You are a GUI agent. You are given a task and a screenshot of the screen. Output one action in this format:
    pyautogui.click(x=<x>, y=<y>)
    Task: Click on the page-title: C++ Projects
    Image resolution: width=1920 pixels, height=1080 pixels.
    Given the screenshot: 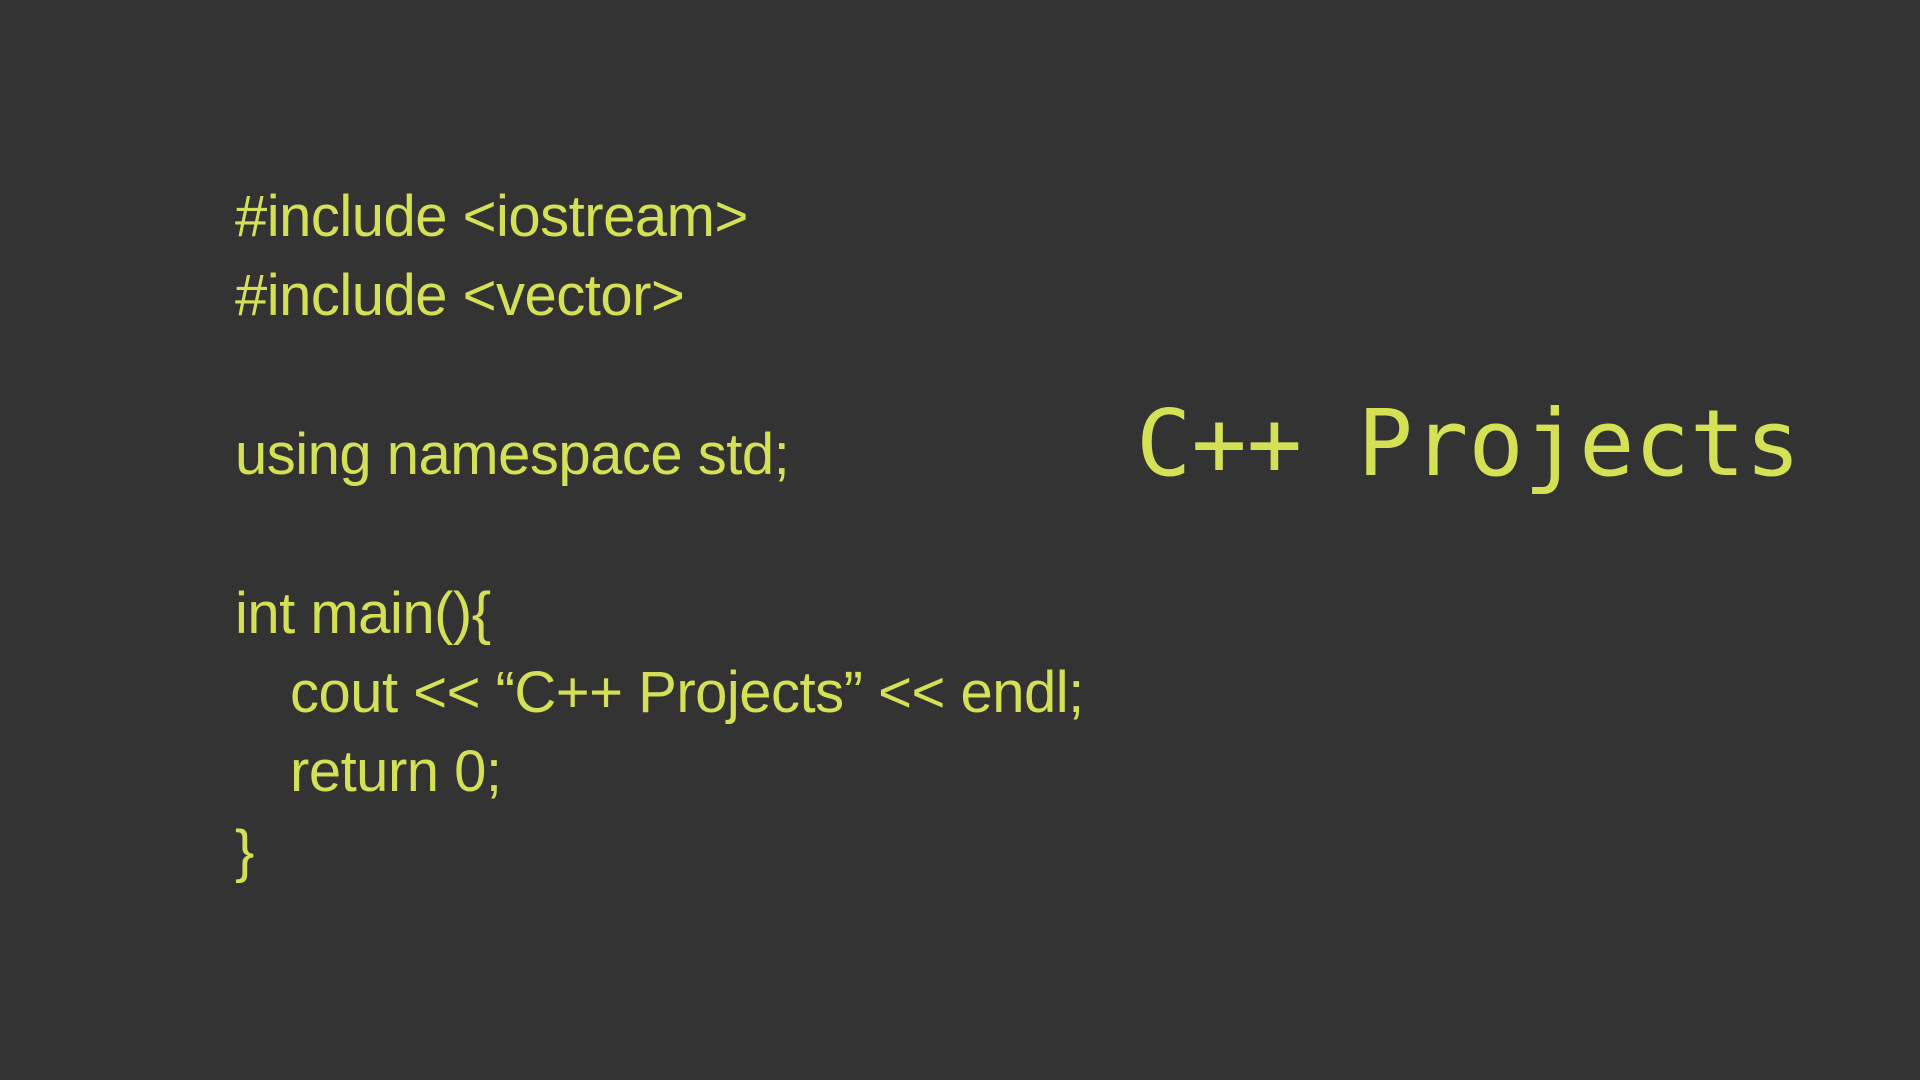 What is the action you would take?
    pyautogui.click(x=1468, y=443)
    